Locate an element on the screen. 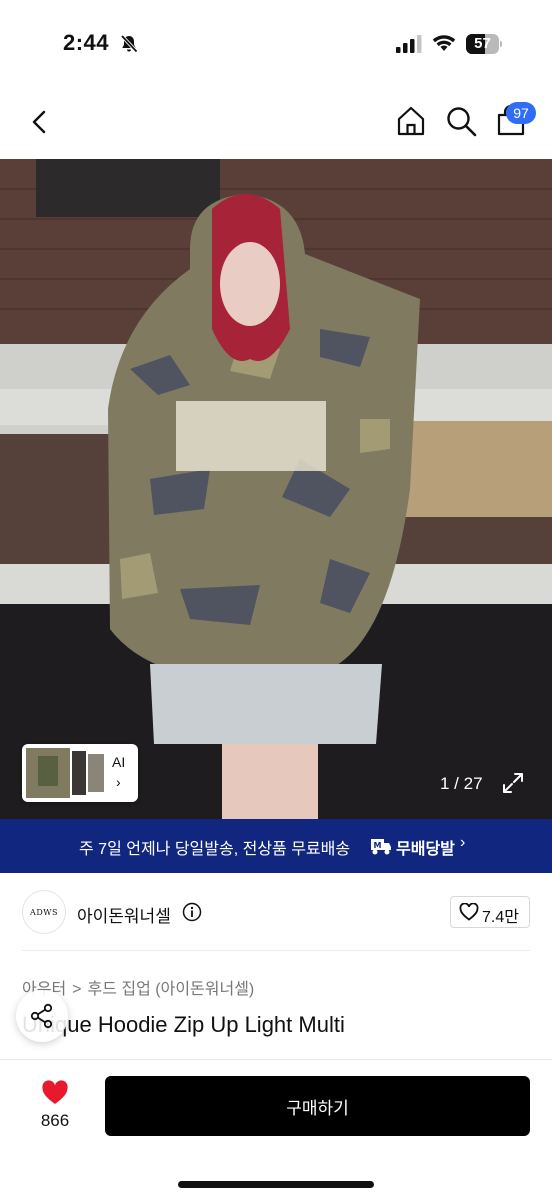 This screenshot has width=552, height=1200. seller-row: ADWS 아이돈워너셀 7.4만 is located at coordinates (276, 912).